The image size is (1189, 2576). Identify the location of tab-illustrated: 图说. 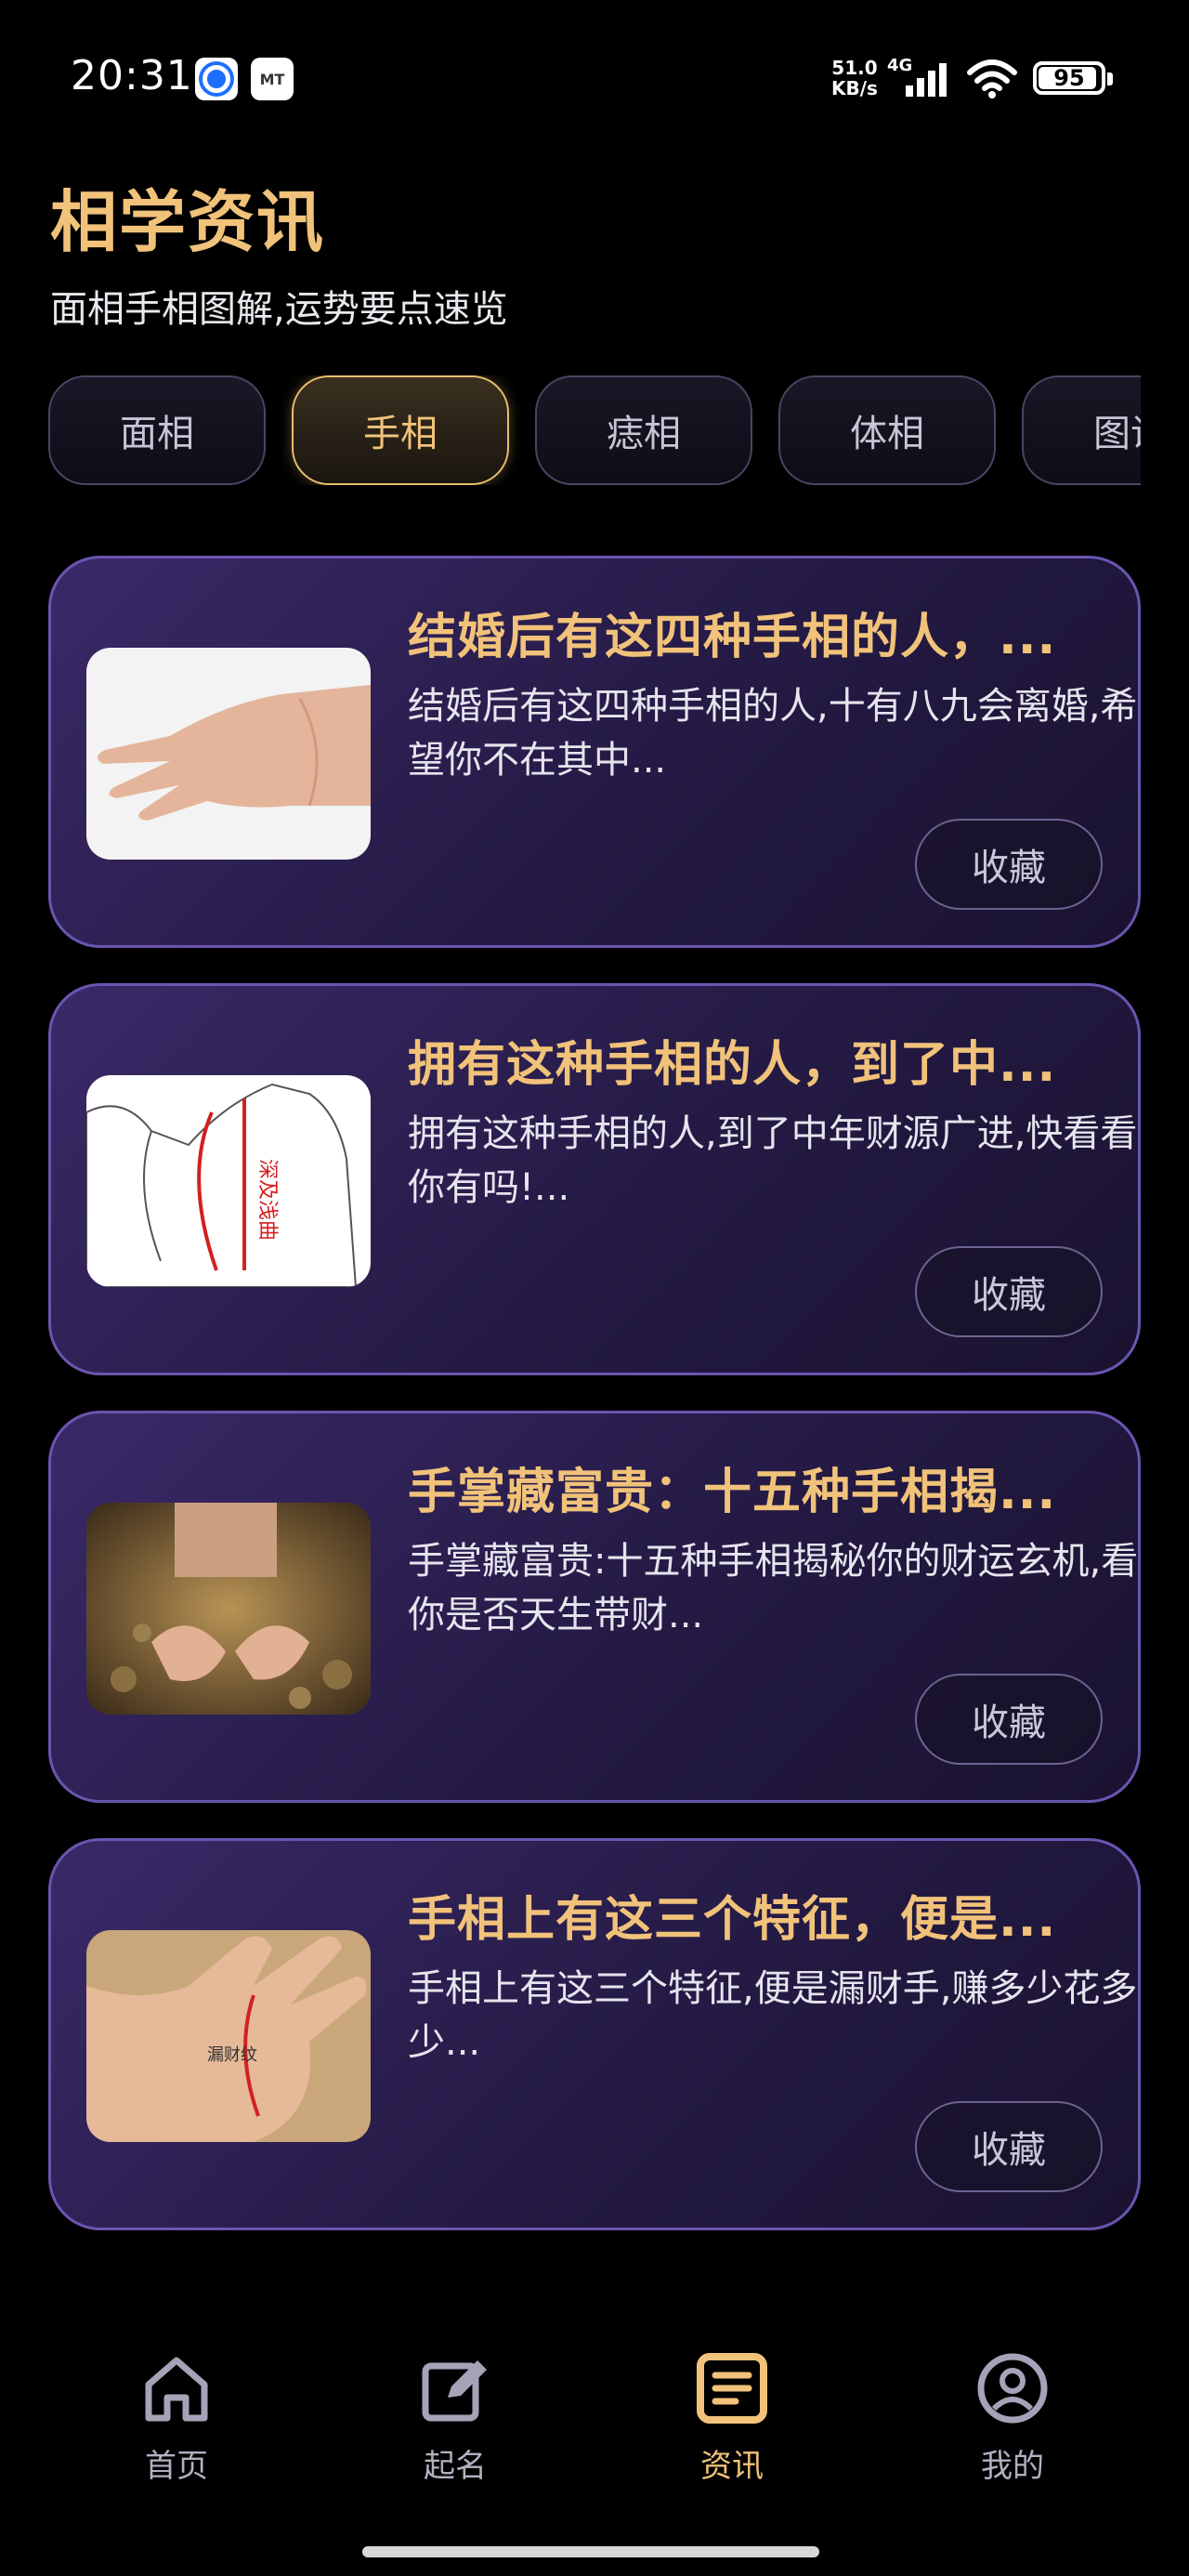
(1081, 430).